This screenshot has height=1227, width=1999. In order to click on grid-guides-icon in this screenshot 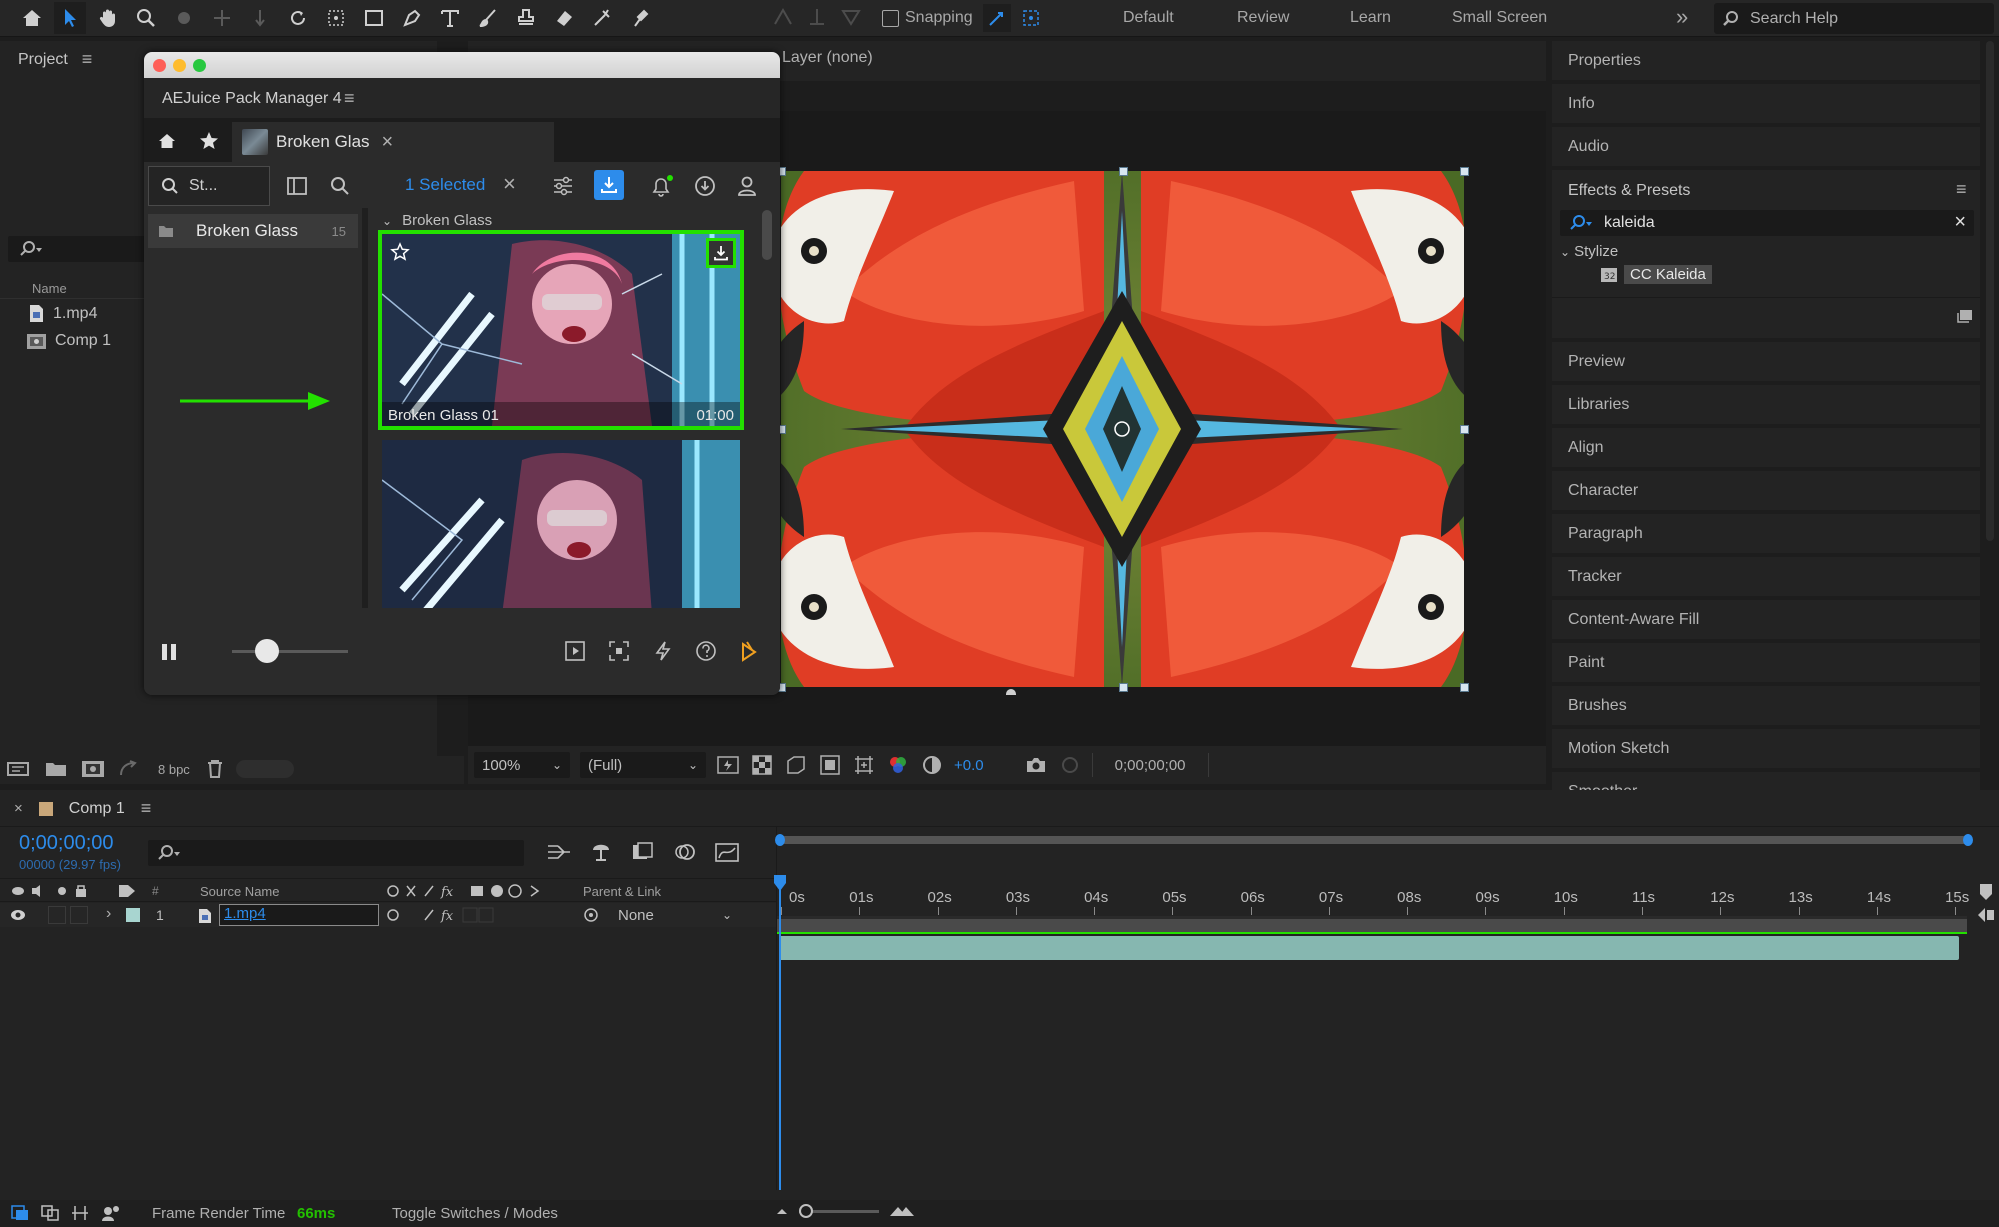, I will do `click(864, 765)`.